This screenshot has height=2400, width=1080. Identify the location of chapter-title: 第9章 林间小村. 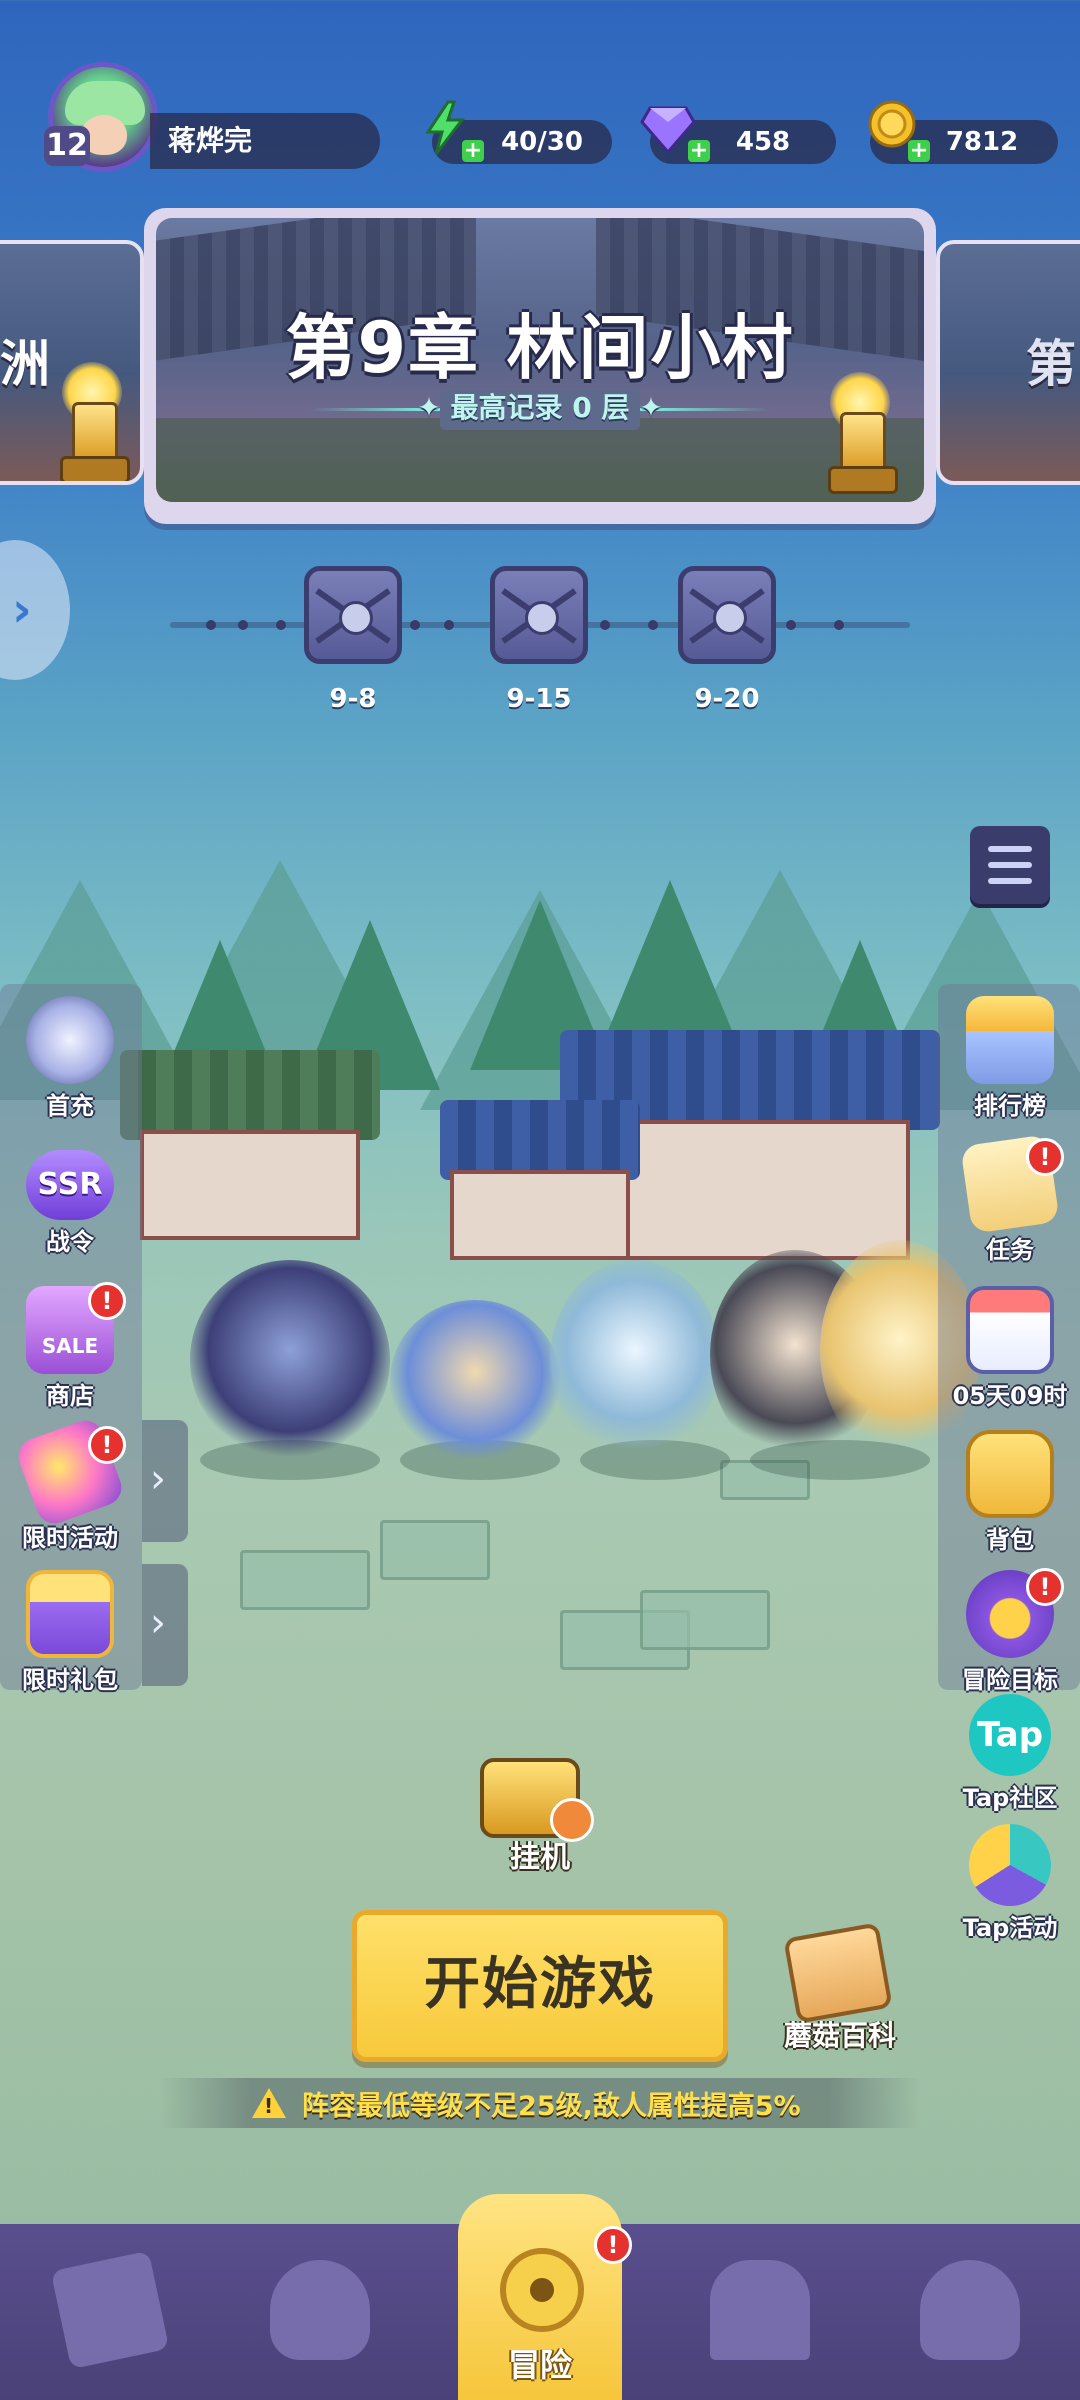
(540, 348).